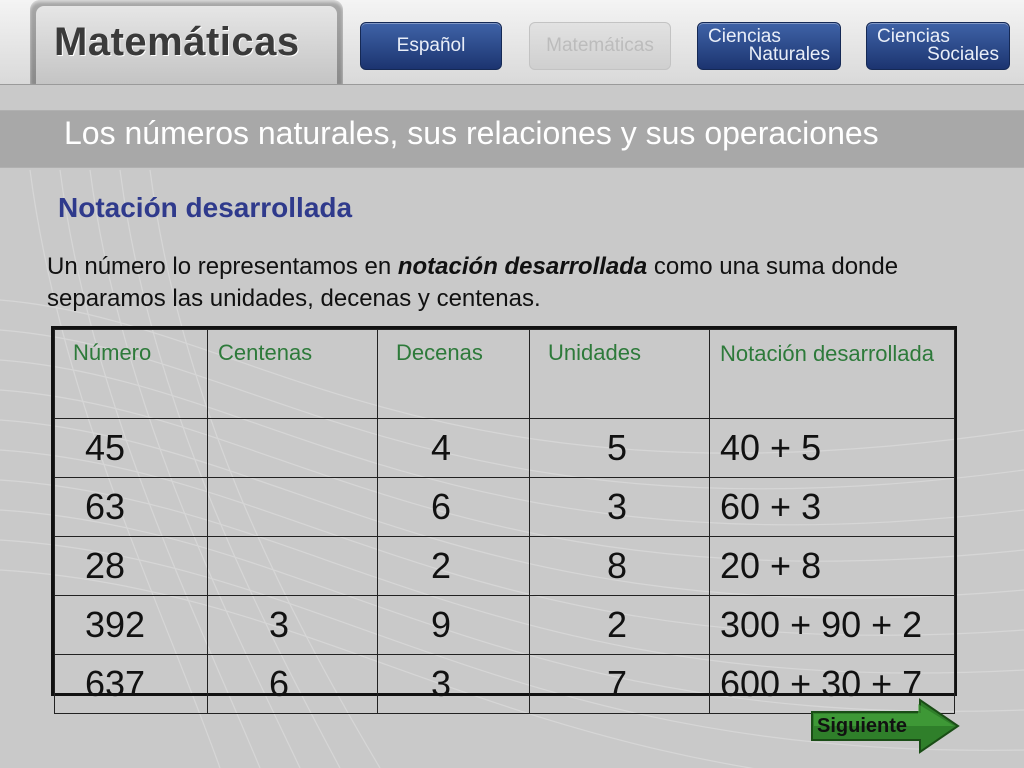 The width and height of the screenshot is (1024, 768). I want to click on table-row: 28 2 8 20 + 8, so click(504, 566).